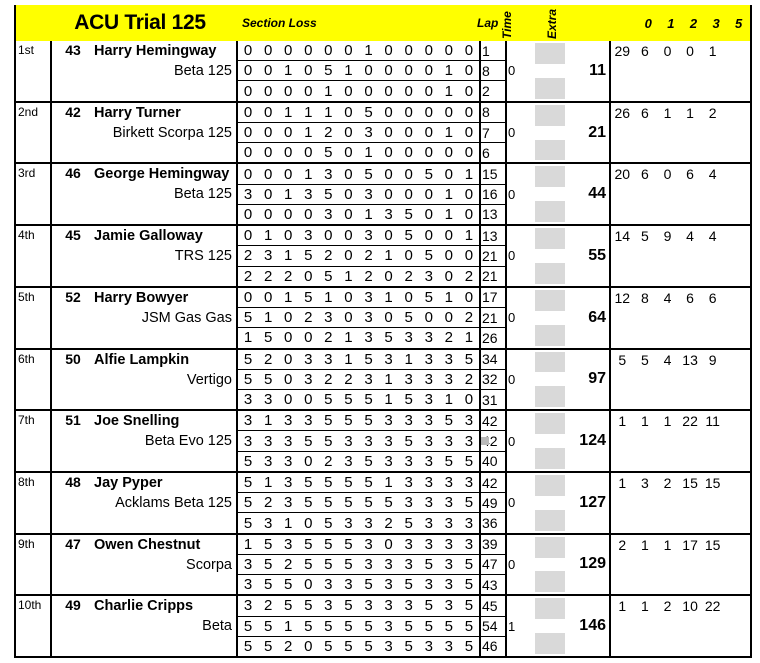  Describe the element at coordinates (359, 379) in the screenshot. I see `section-loss-cell: 520331531335550322313332330055515310` at that location.